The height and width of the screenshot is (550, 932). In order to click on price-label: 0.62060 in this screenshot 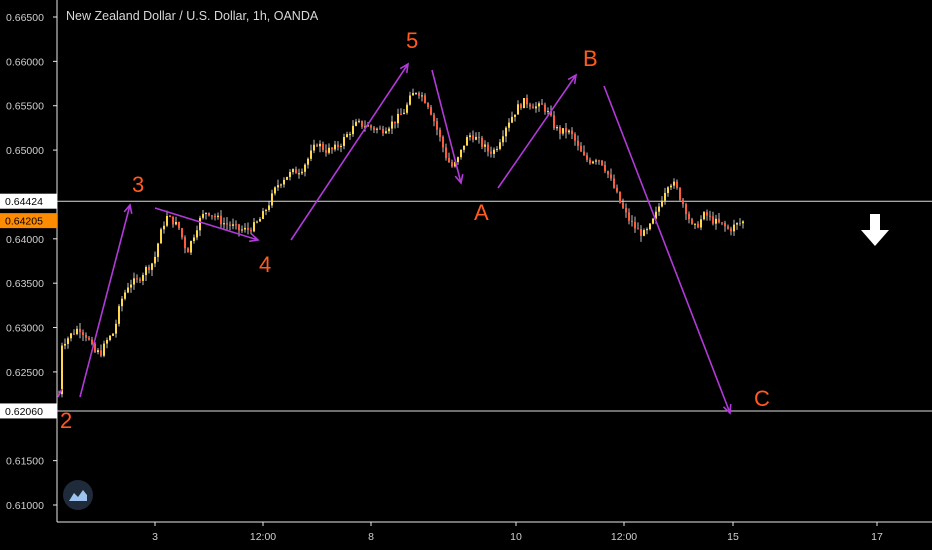, I will do `click(24, 412)`.